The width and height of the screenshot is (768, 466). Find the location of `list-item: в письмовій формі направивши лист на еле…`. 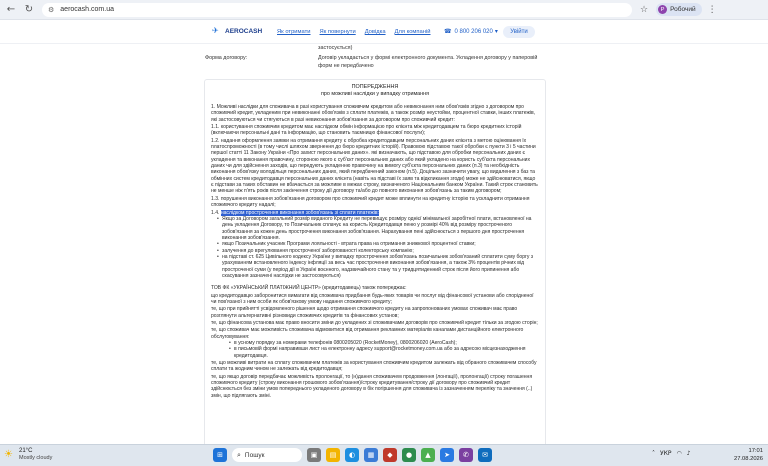

list-item: в письмовій формі направивши лист на еле… is located at coordinates (384, 352).